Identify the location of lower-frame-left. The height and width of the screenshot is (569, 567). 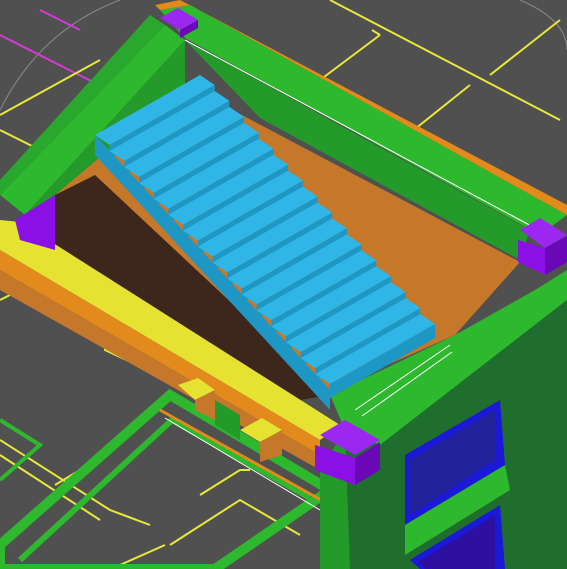
(22, 450).